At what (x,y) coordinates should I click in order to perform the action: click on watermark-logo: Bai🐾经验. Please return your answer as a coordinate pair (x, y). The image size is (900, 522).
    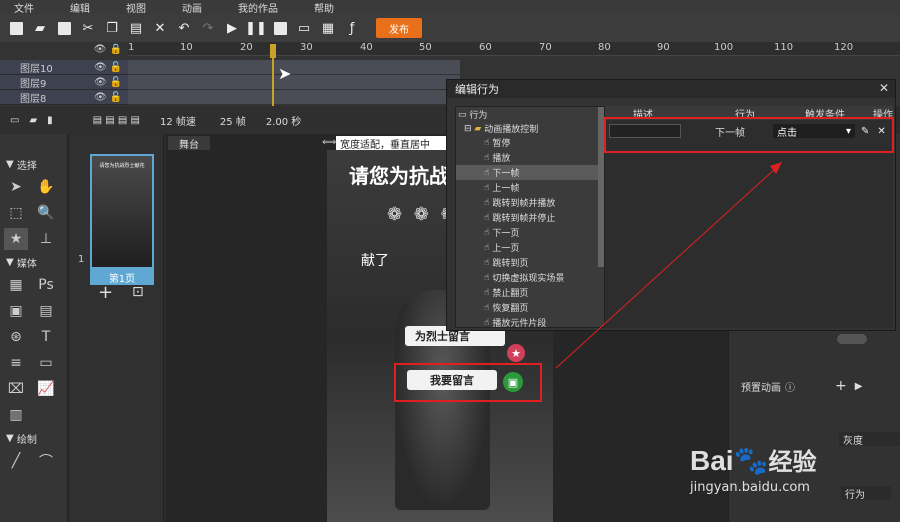
    Looking at the image, I should click on (753, 460).